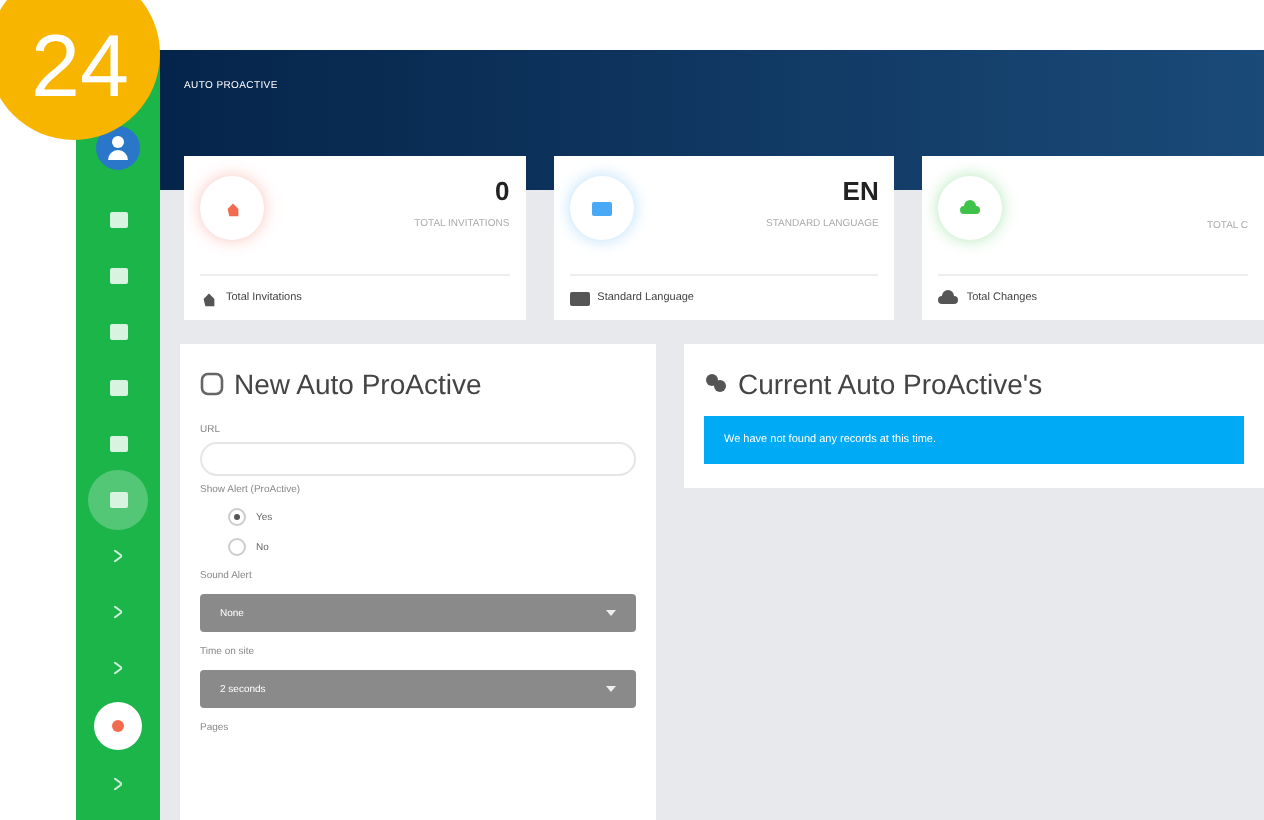 Image resolution: width=1264 pixels, height=820 pixels. What do you see at coordinates (860, 191) in the screenshot?
I see `stat-value: EN` at bounding box center [860, 191].